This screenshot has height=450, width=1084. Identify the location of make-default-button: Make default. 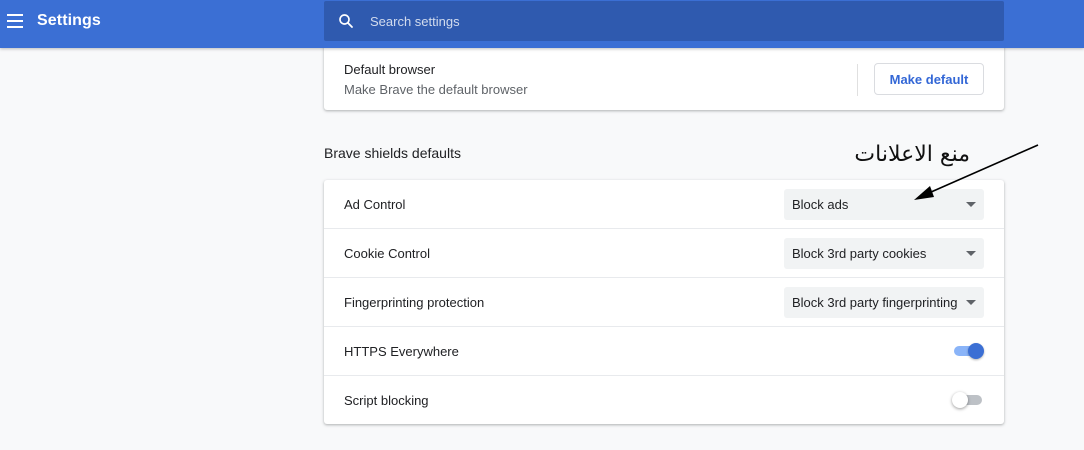
(929, 79).